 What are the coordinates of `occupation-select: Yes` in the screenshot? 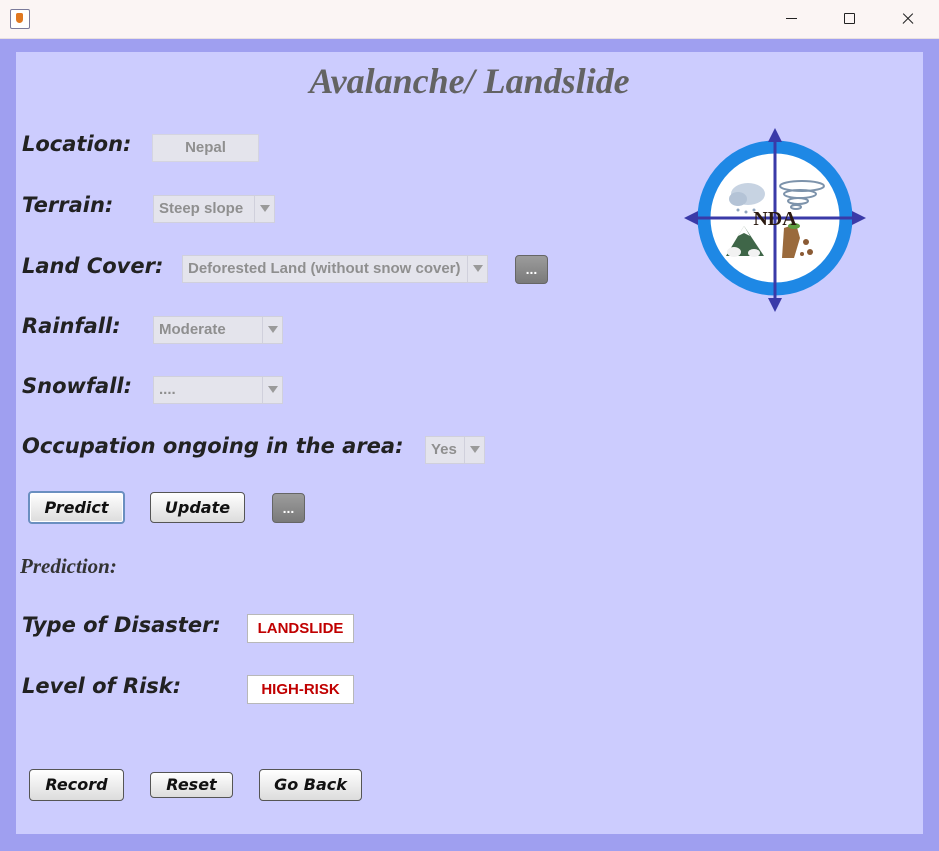 It's located at (455, 450).